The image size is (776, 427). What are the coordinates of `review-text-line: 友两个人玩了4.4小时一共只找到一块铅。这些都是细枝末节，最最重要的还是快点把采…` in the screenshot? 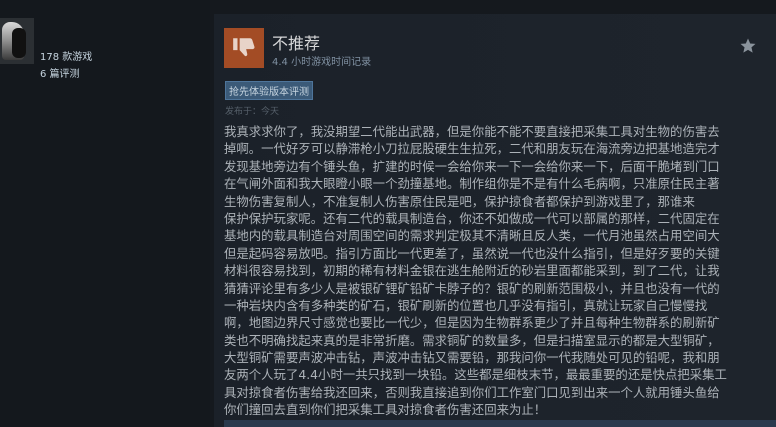 It's located at (475, 375).